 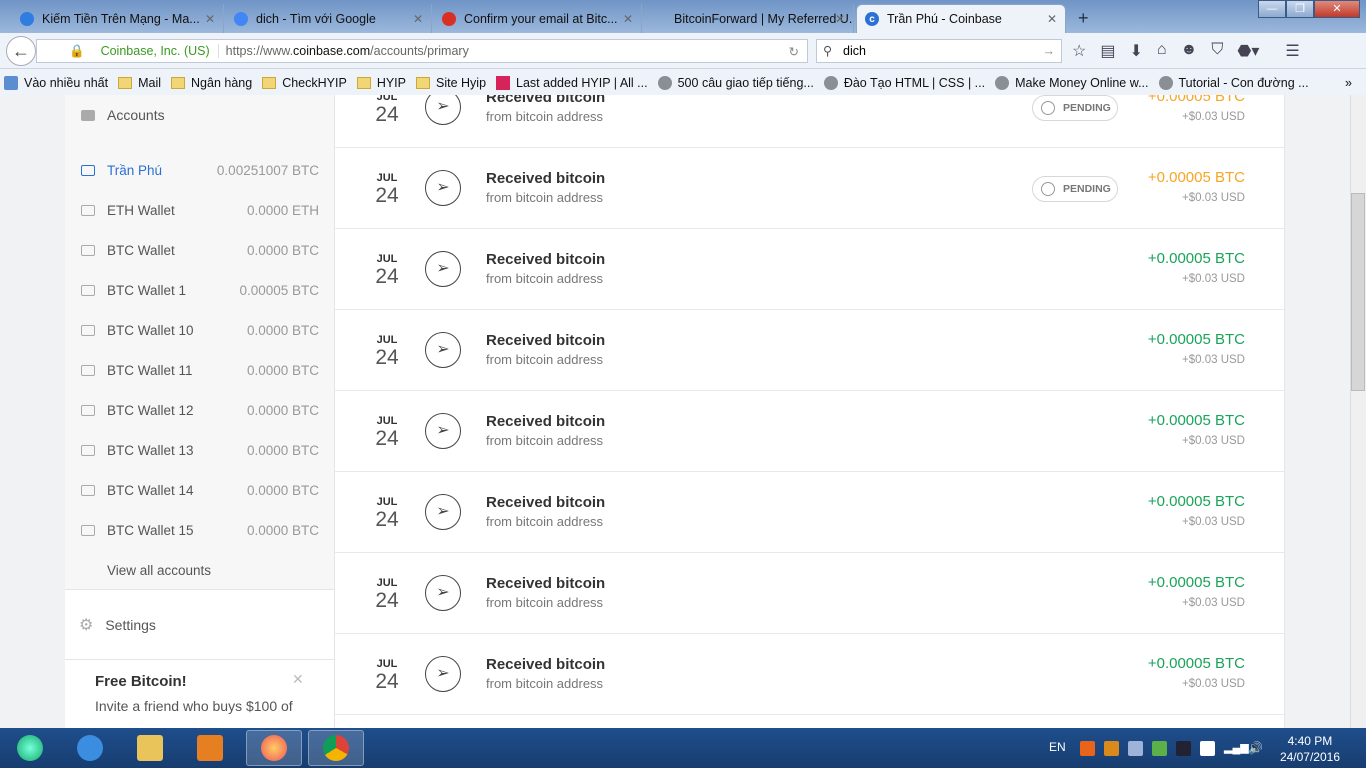 What do you see at coordinates (304, 83) in the screenshot?
I see `bookmark-item: CheckHYIP` at bounding box center [304, 83].